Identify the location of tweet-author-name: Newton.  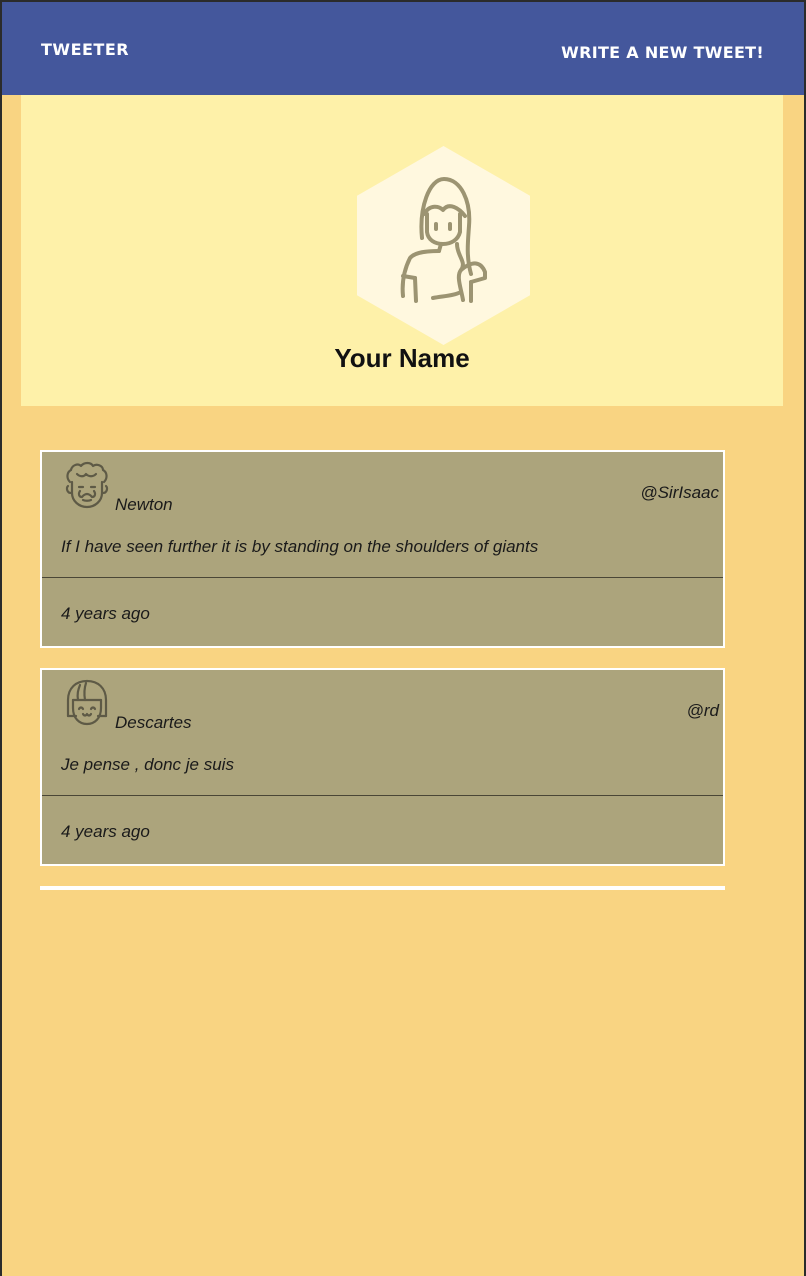
(144, 505).